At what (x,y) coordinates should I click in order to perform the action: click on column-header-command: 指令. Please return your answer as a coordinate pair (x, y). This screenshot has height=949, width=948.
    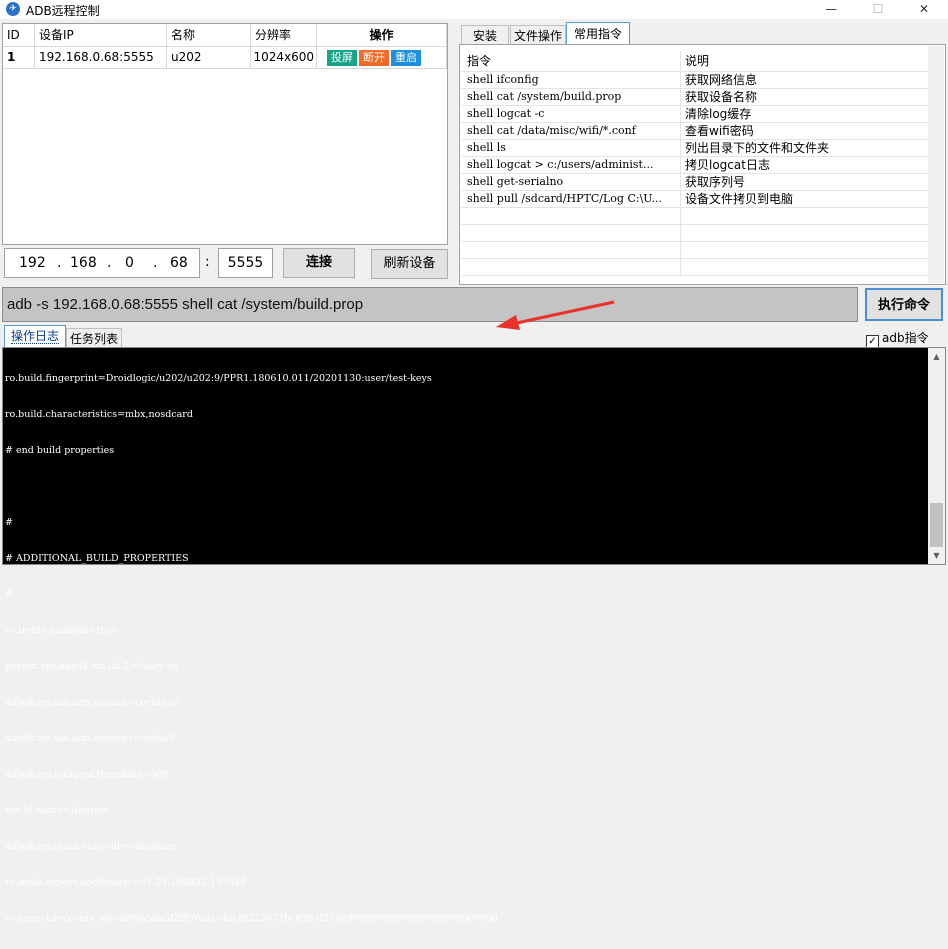
    Looking at the image, I should click on (571, 61).